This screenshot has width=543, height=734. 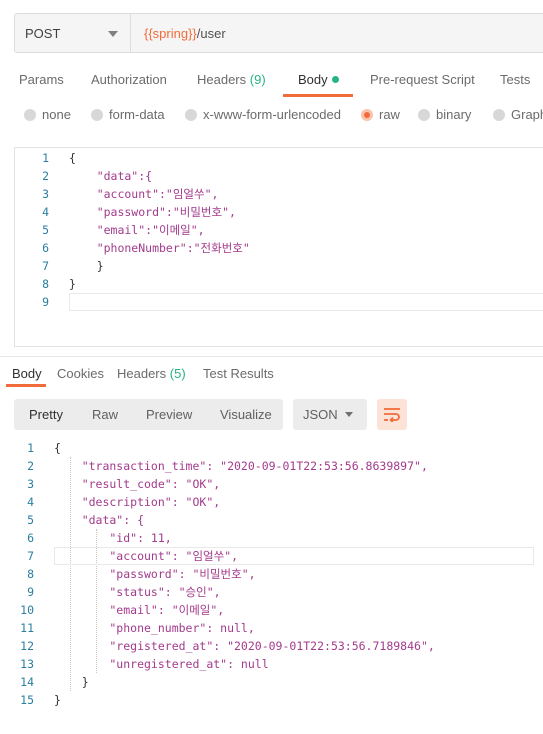 What do you see at coordinates (137, 230) in the screenshot?
I see `line-text: "email":"이메일",` at bounding box center [137, 230].